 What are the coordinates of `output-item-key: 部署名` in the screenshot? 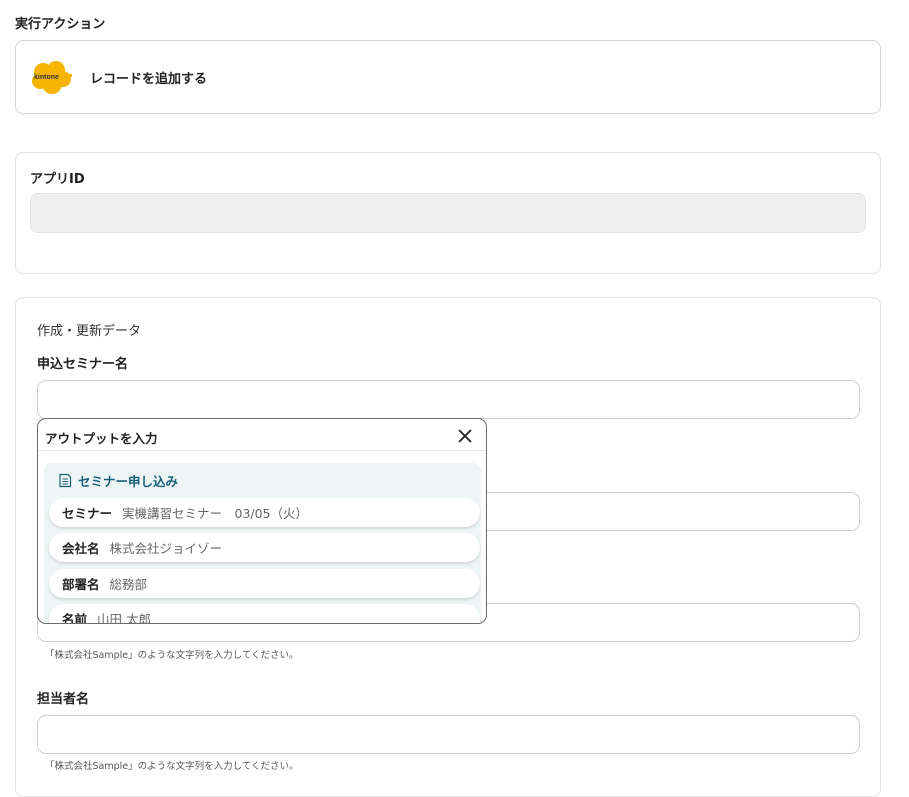 It's located at (81, 584).